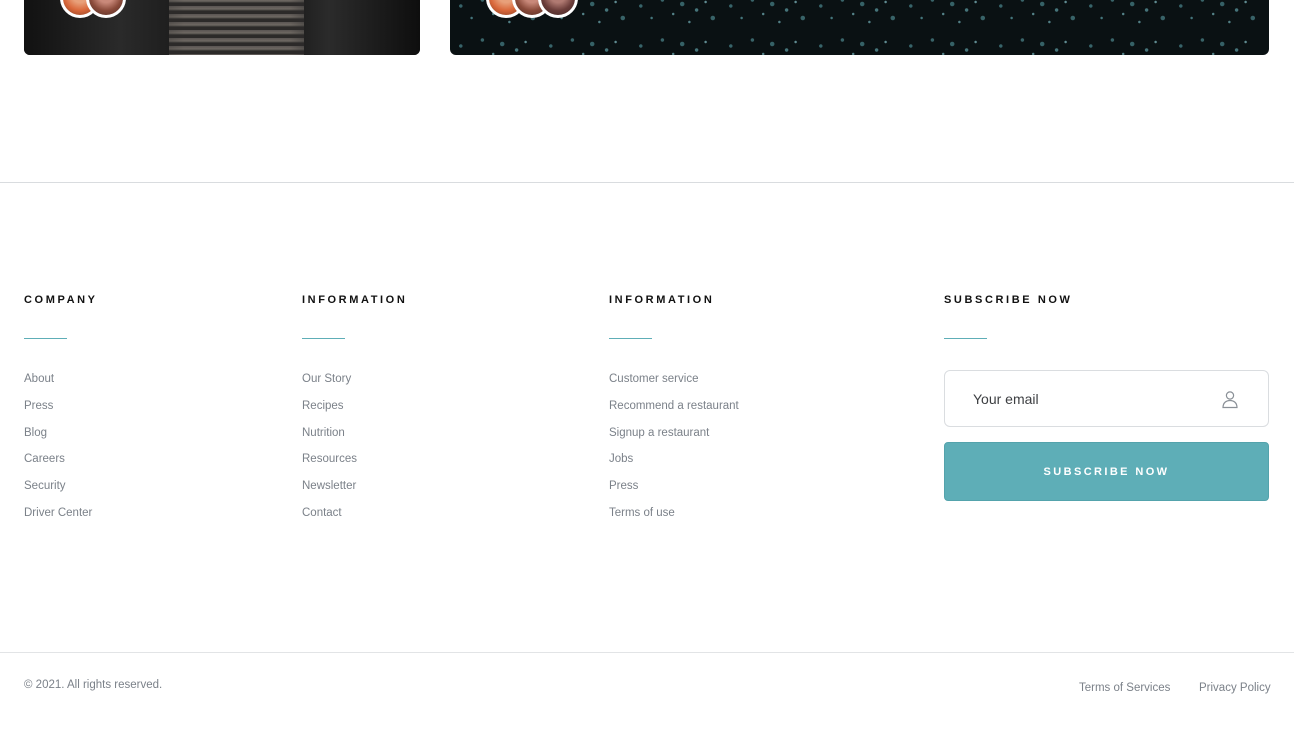 The width and height of the screenshot is (1294, 732). I want to click on email-field, so click(1106, 398).